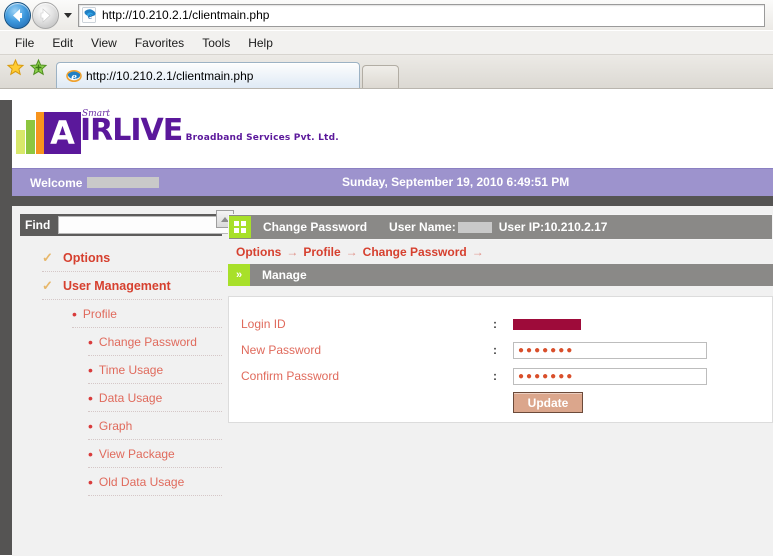  I want to click on back-button, so click(17, 15).